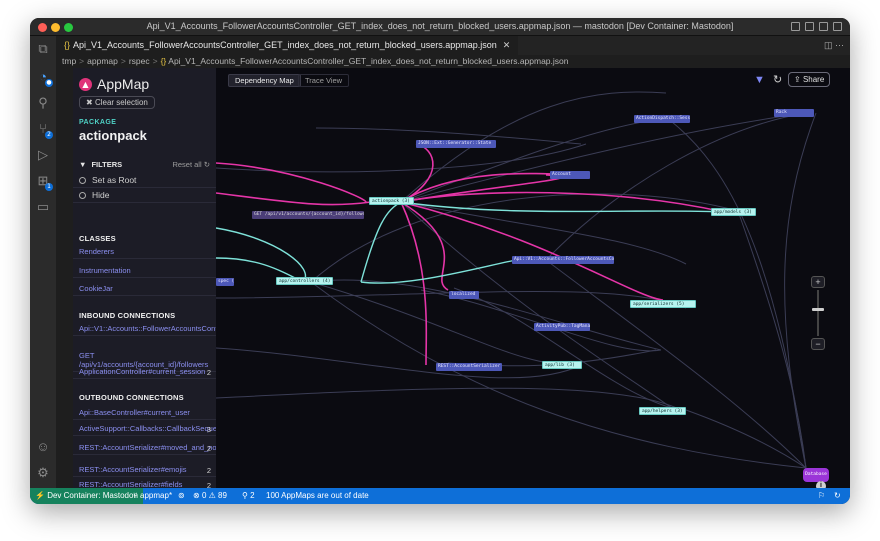 This screenshot has width=880, height=541. I want to click on run-debug-icon: ▷, so click(43, 155).